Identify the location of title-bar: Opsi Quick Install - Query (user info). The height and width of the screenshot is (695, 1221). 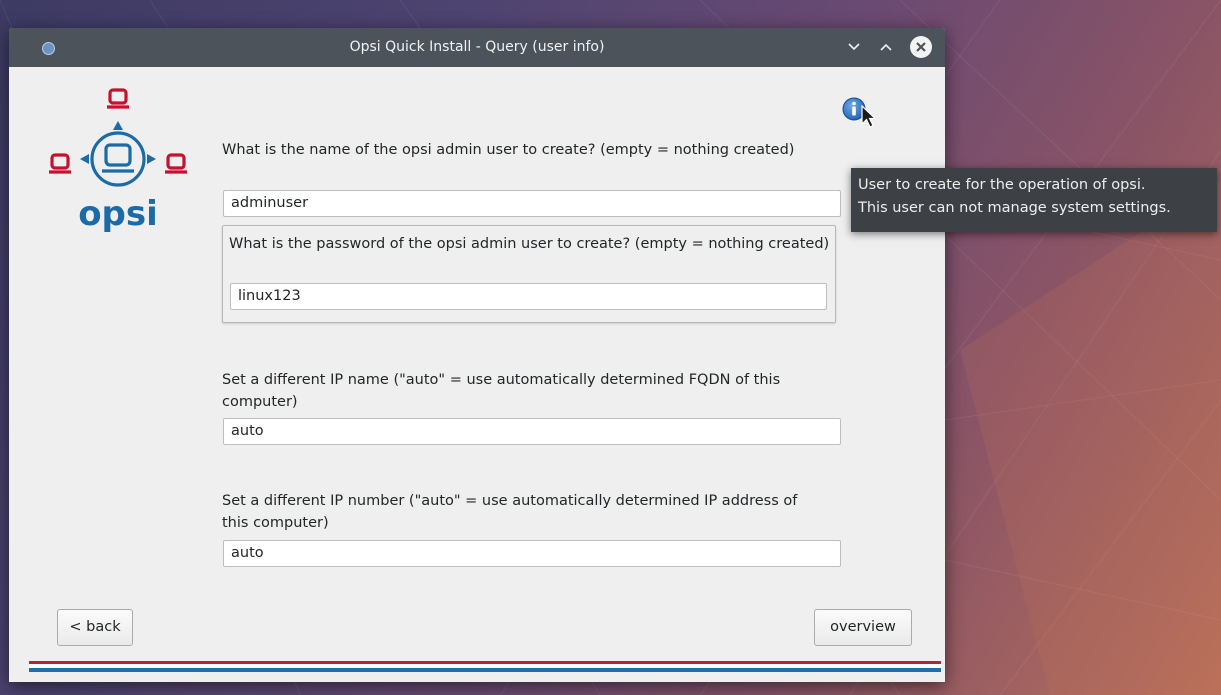
(477, 47).